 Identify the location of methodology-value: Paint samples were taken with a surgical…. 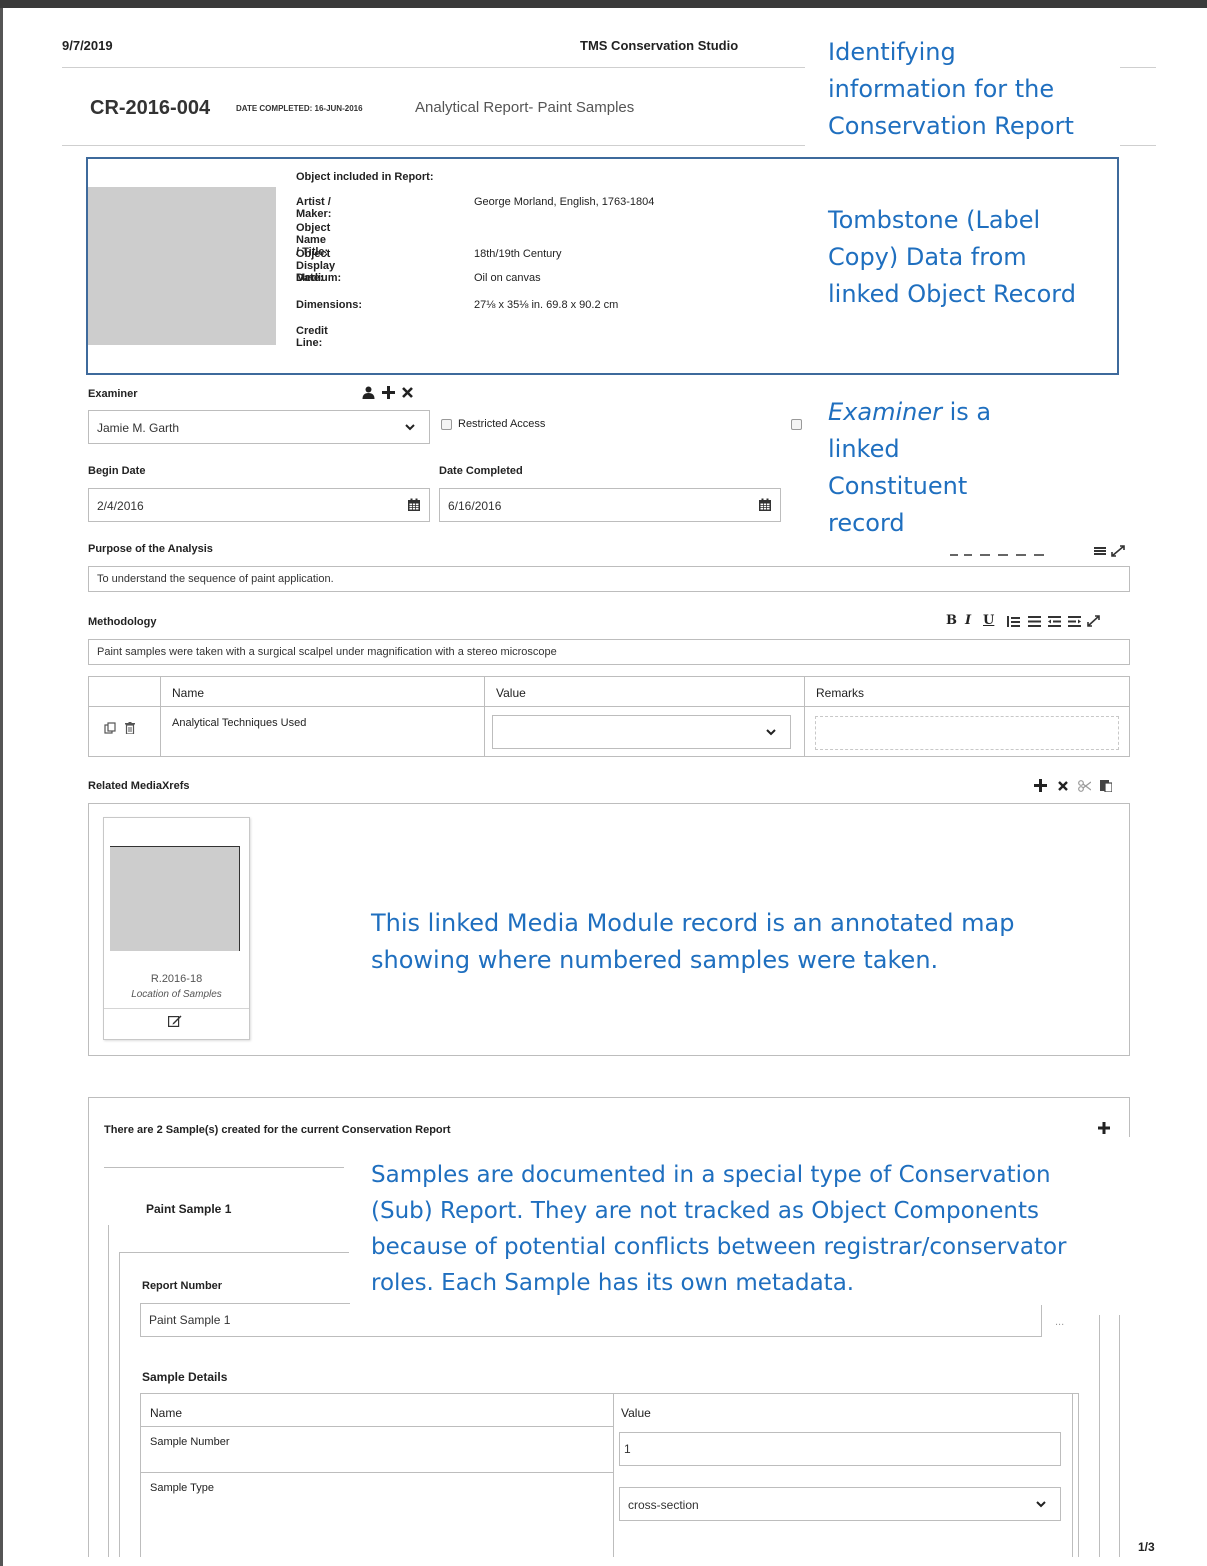
(327, 652).